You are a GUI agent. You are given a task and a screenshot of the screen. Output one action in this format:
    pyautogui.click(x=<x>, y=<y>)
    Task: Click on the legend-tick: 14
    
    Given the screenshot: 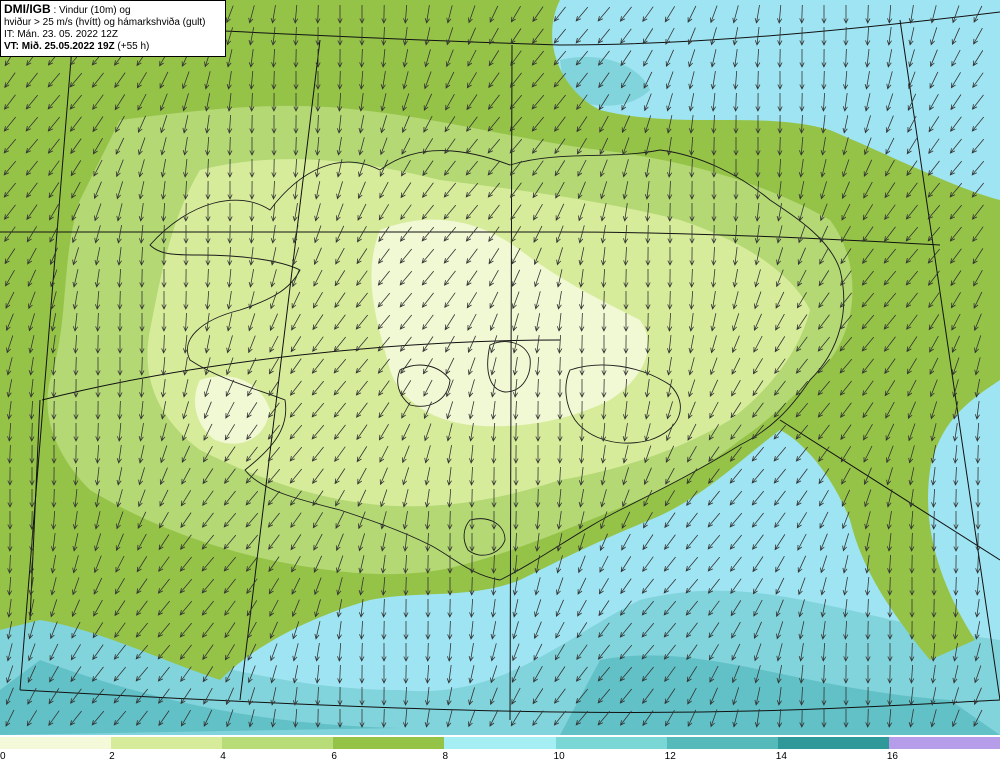 What is the action you would take?
    pyautogui.click(x=781, y=756)
    